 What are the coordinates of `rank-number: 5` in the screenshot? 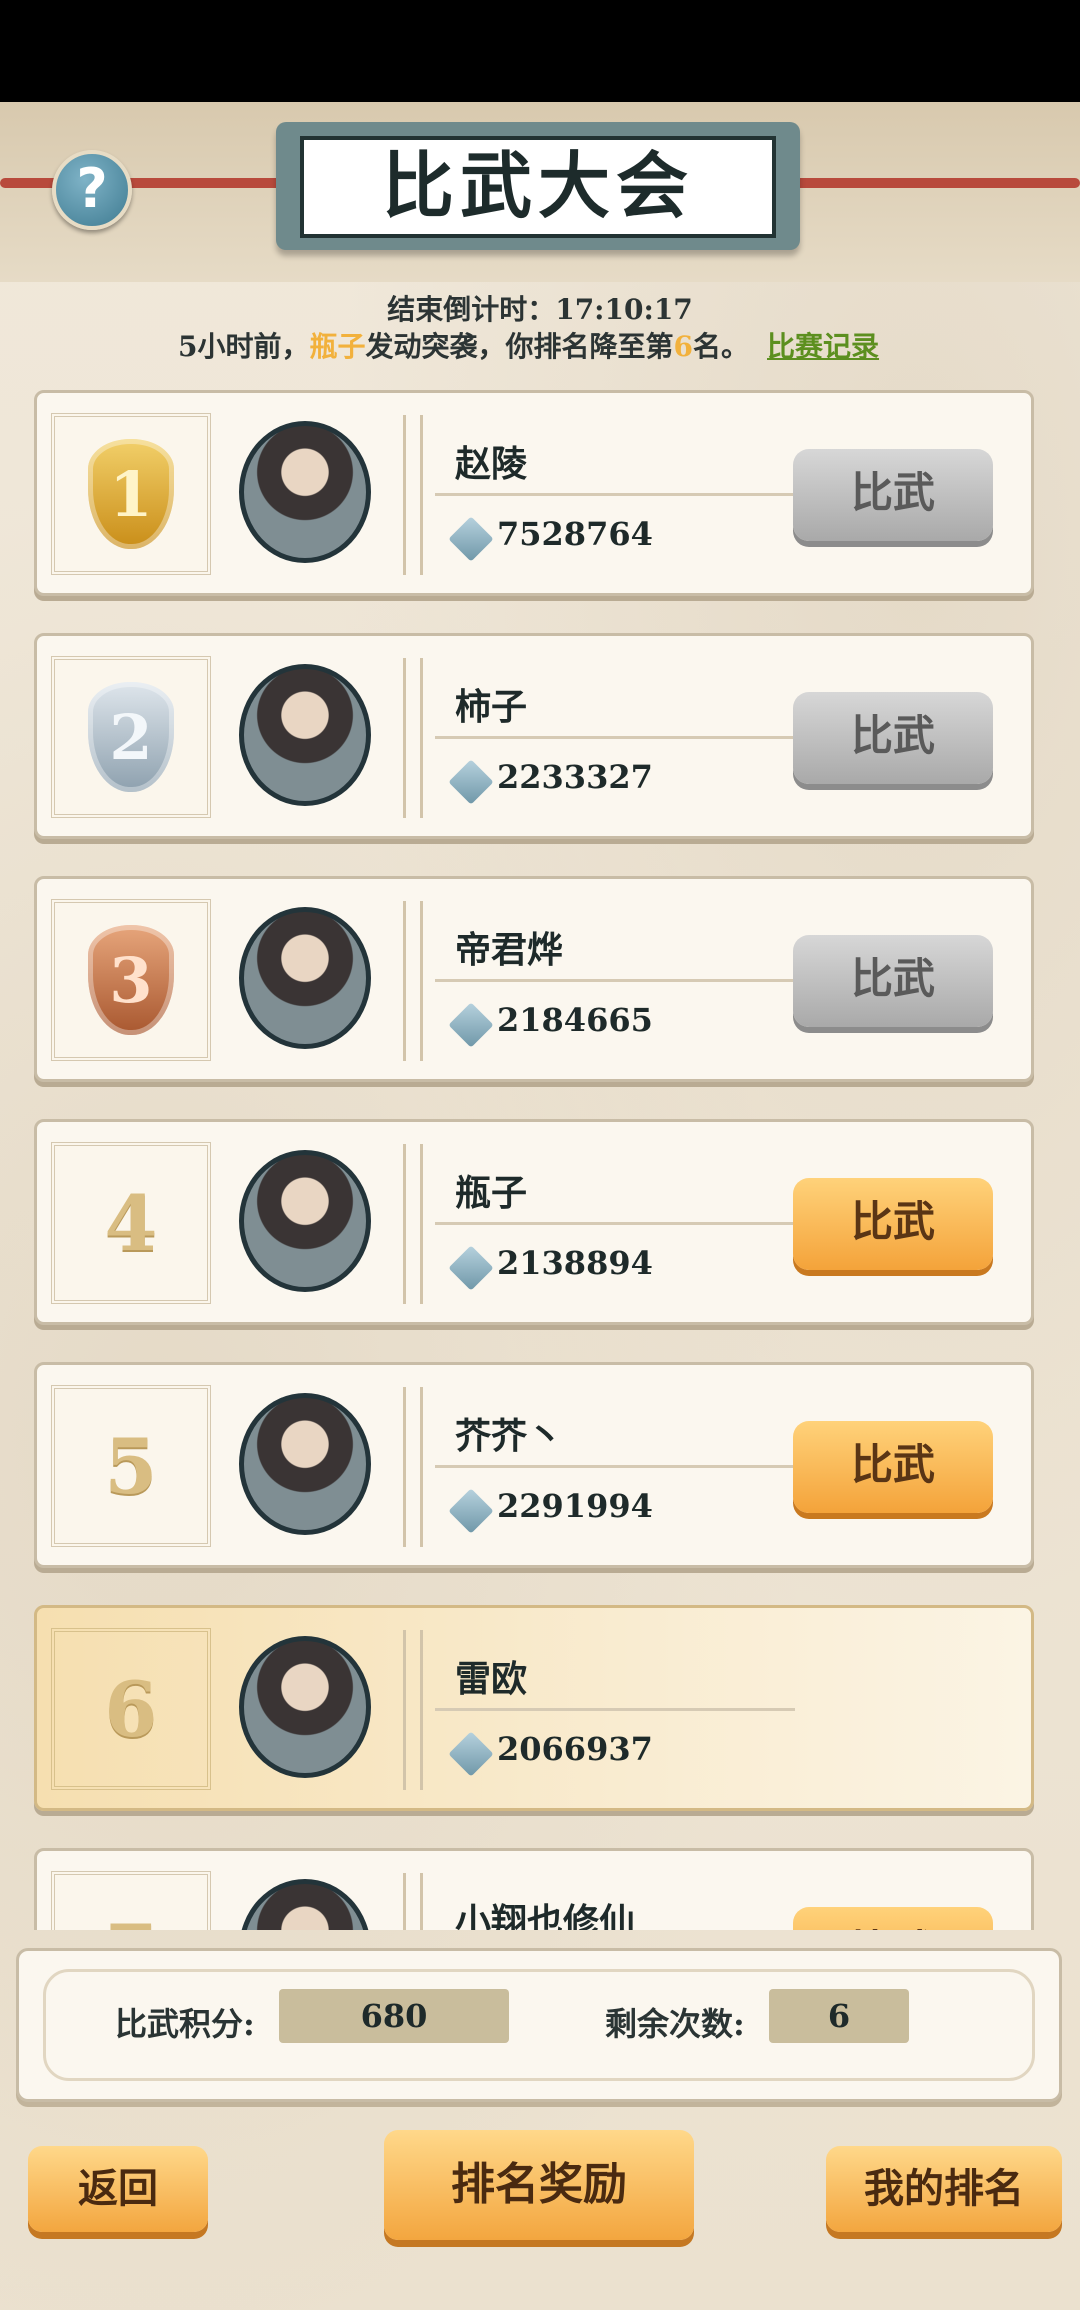 It's located at (131, 1466).